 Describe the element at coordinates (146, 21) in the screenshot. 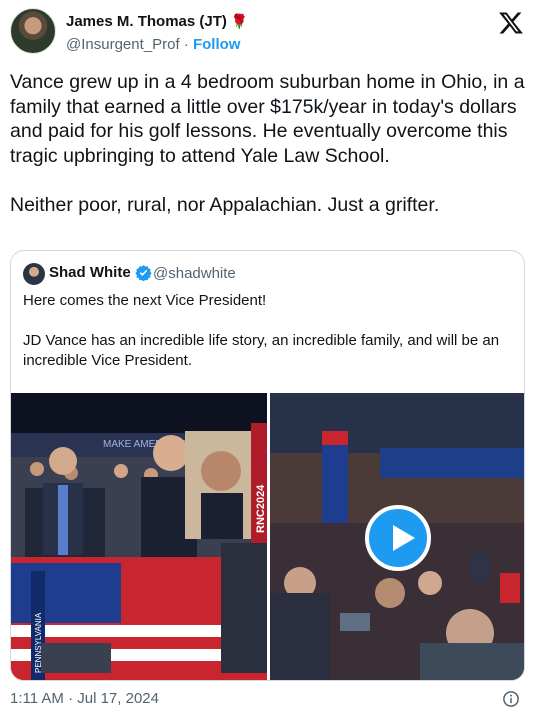

I see `author-name: James M. Thomas (JT)` at that location.